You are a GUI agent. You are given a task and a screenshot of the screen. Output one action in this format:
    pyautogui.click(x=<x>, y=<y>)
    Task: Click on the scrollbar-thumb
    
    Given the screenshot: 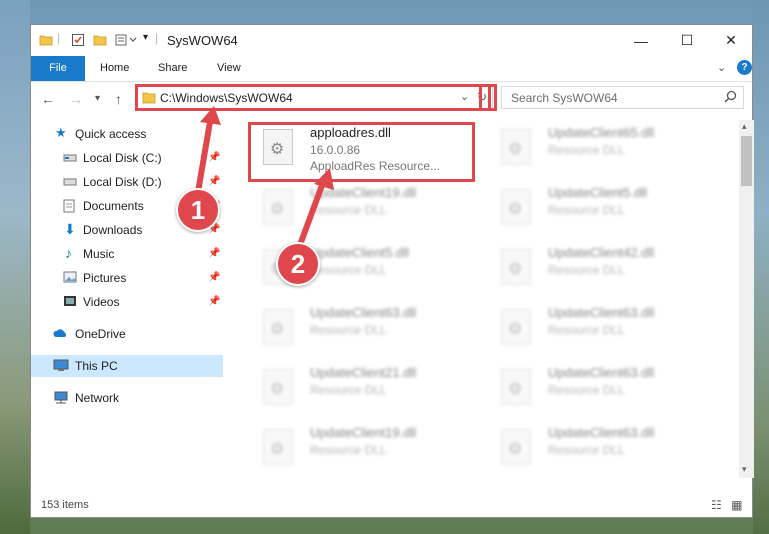 What is the action you would take?
    pyautogui.click(x=746, y=161)
    